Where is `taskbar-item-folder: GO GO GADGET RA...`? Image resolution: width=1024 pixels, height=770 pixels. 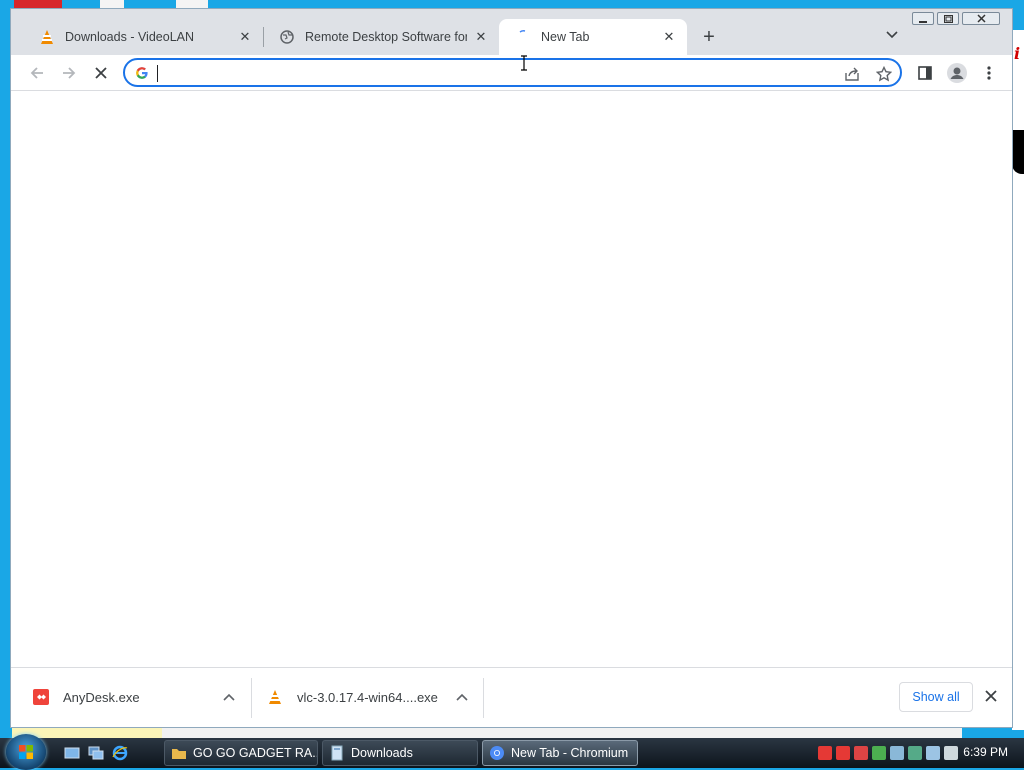
taskbar-item-folder: GO GO GADGET RA... is located at coordinates (241, 753).